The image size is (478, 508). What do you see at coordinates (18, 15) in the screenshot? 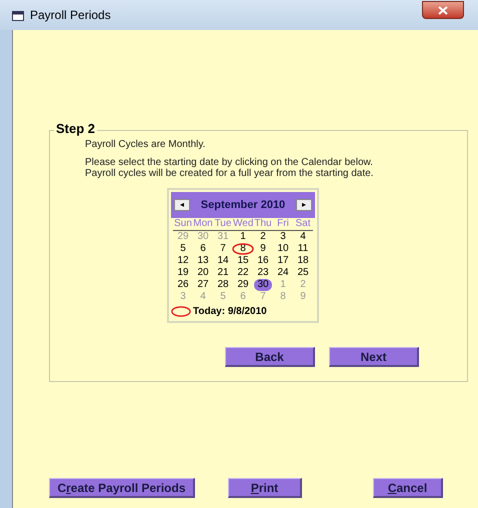
I see `window-icon` at bounding box center [18, 15].